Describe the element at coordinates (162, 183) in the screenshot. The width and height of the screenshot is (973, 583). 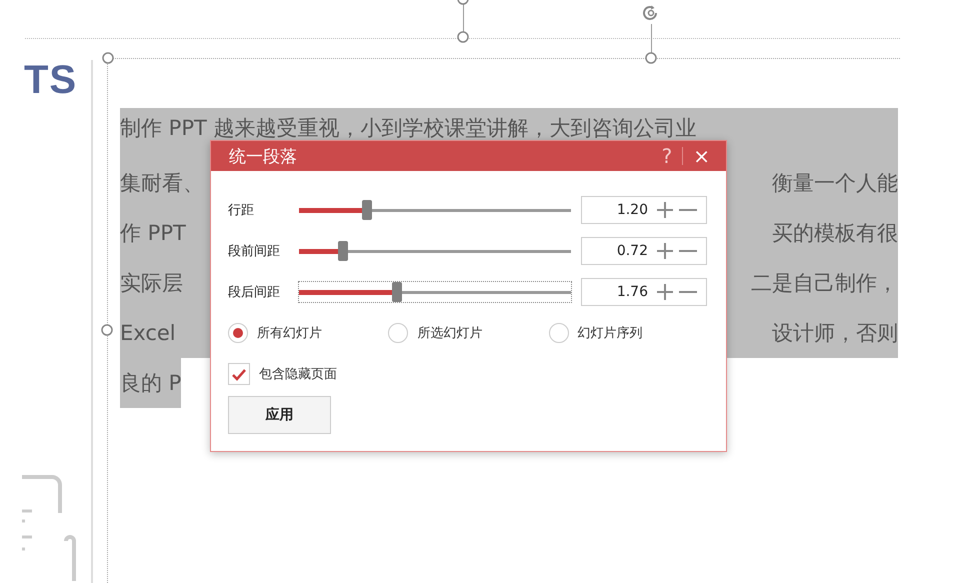
I see `text-line: 集耐看、` at that location.